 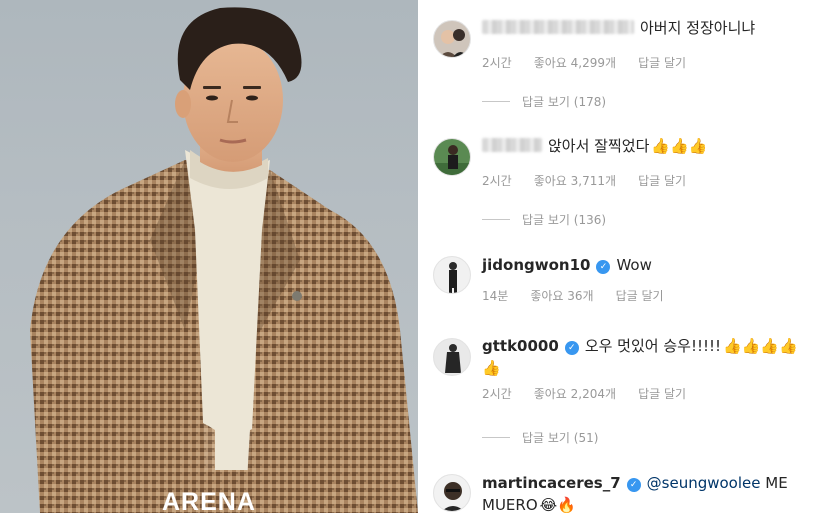 I want to click on comment-text: 앉아서 잘찍었다 👍👍👍, so click(x=647, y=146).